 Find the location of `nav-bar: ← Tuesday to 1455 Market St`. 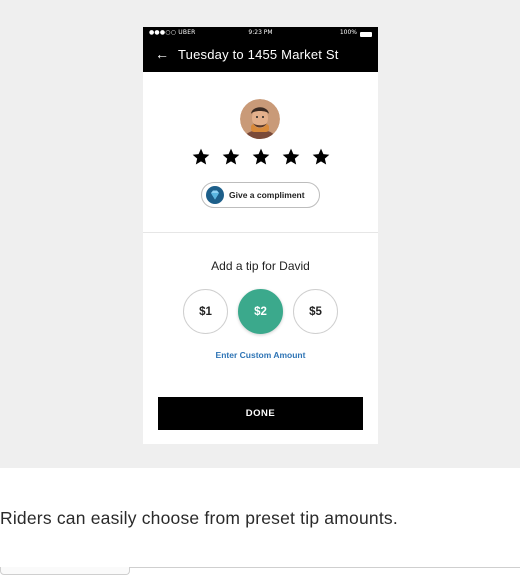

nav-bar: ← Tuesday to 1455 Market St is located at coordinates (260, 55).